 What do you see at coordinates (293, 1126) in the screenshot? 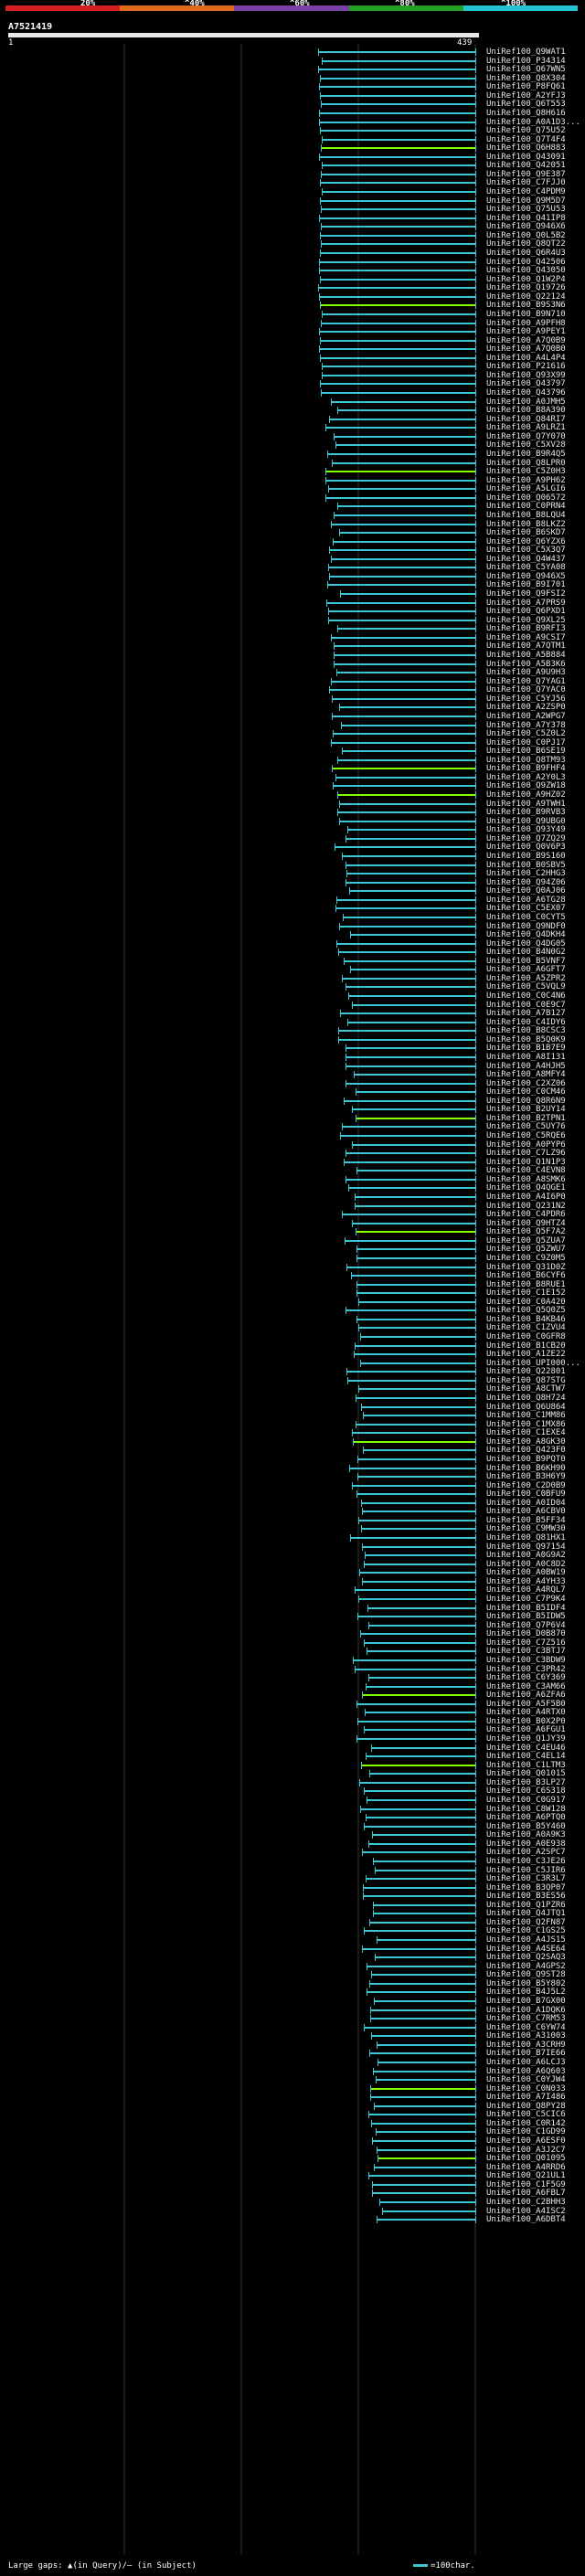
I see `hit-row: UniRef100_C5UY76` at bounding box center [293, 1126].